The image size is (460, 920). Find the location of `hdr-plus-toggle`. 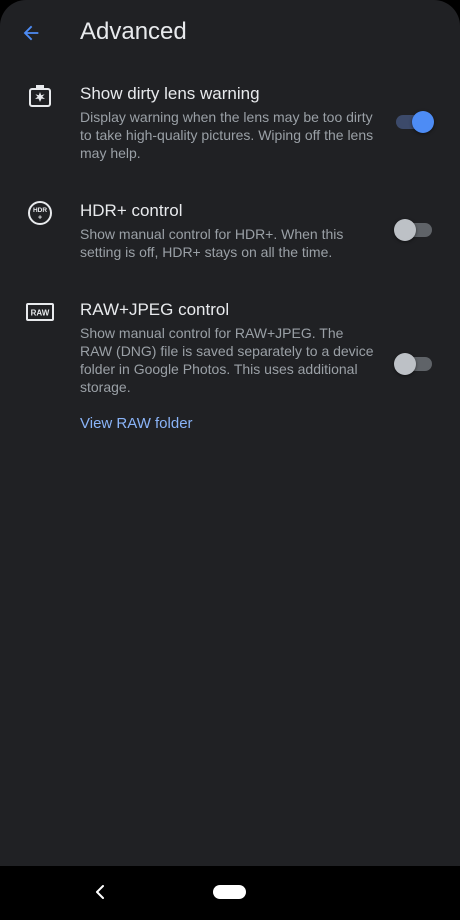

hdr-plus-toggle is located at coordinates (414, 230).